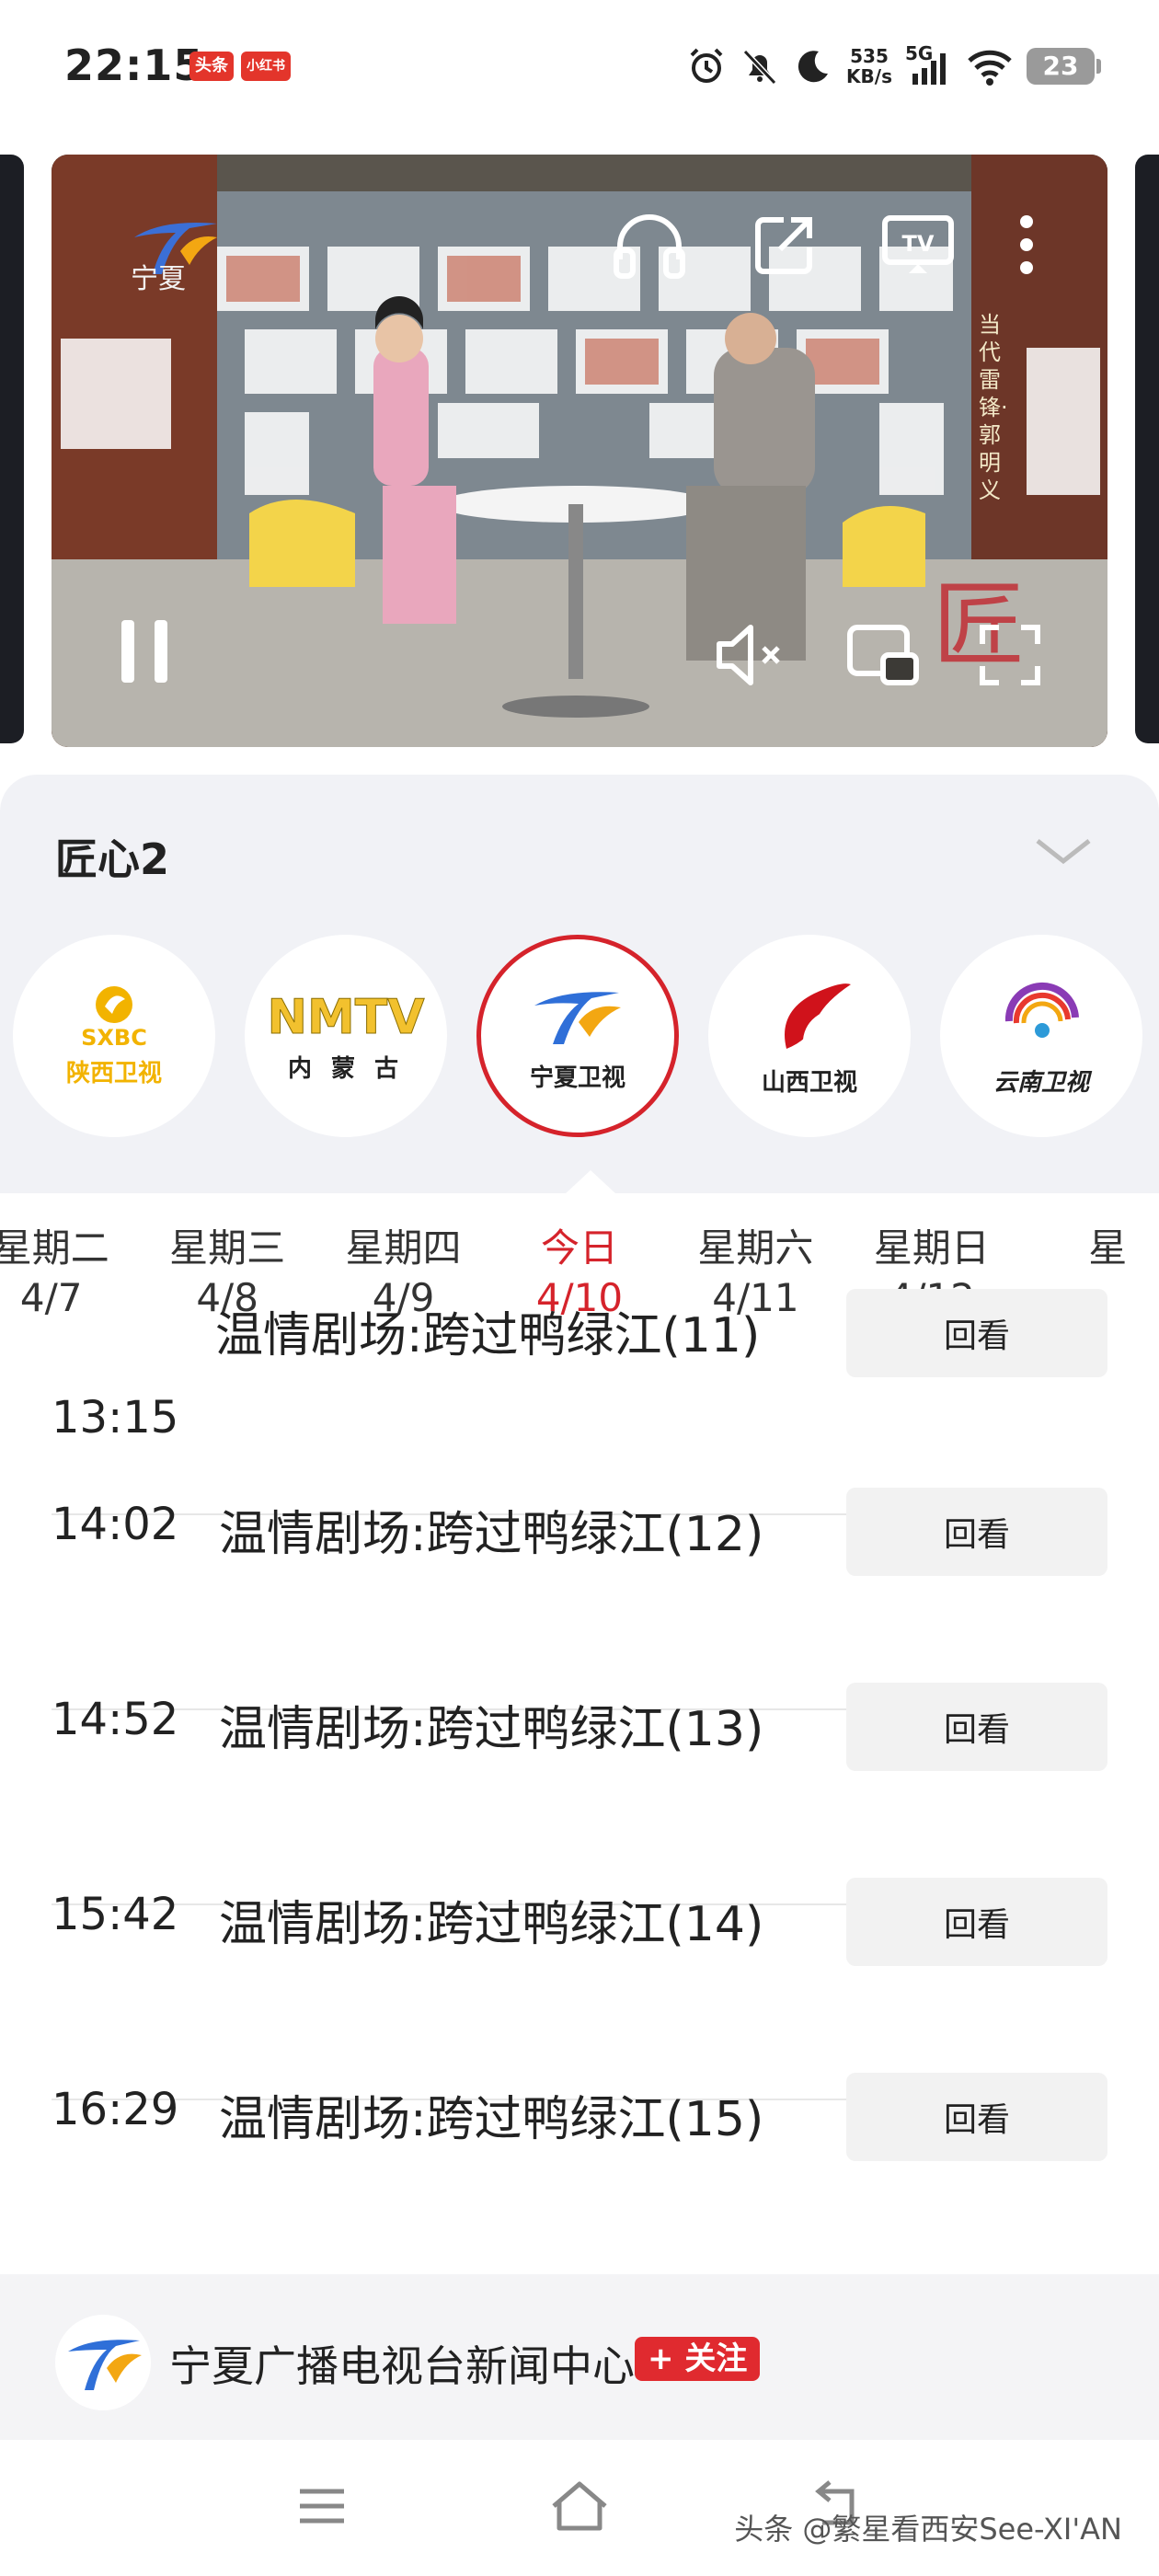 This screenshot has width=1159, height=2576. I want to click on schedule-row: 14:02 温情剧场:跨过鸭绿江(12) 回看, so click(579, 1599).